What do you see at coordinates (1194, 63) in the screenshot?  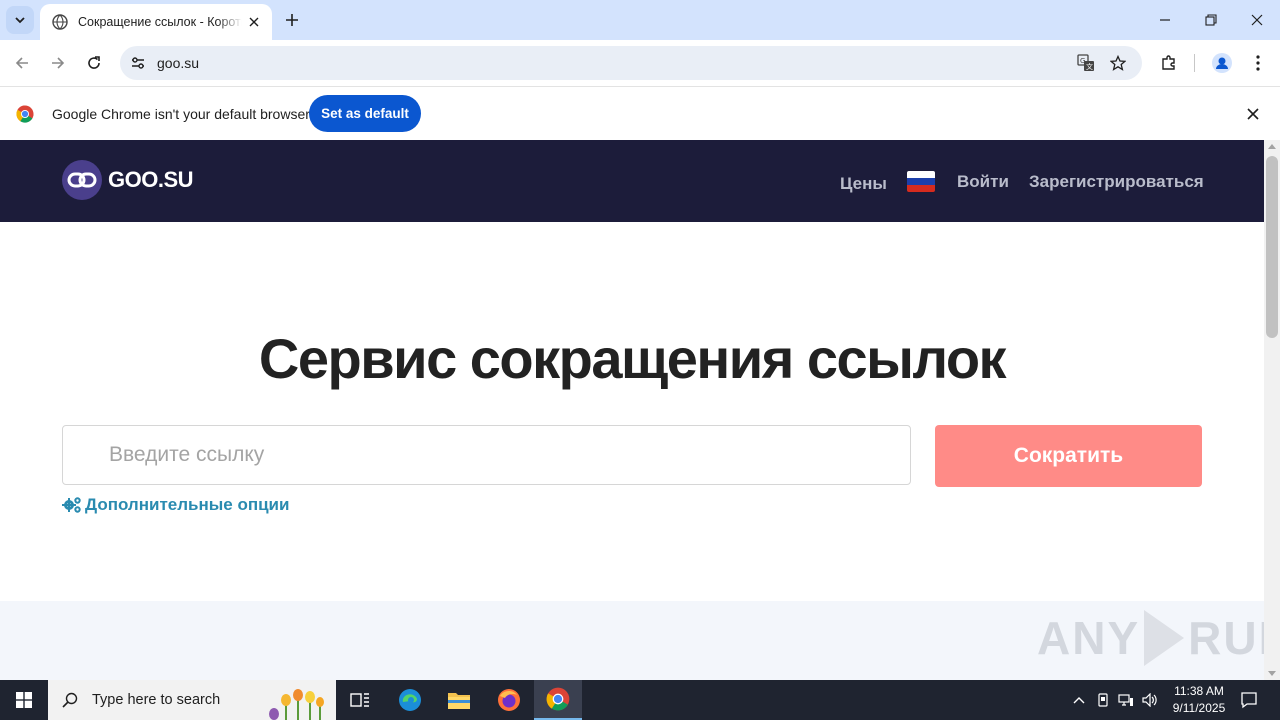 I see `toolbar-separator` at bounding box center [1194, 63].